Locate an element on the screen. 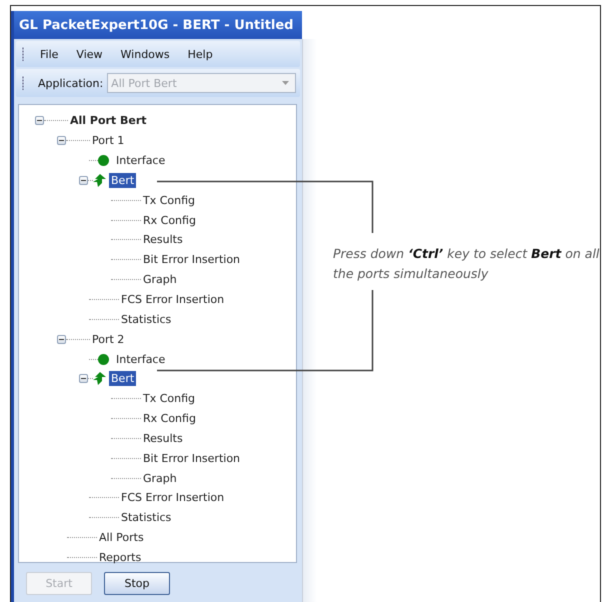 Image resolution: width=608 pixels, height=602 pixels. dropdown-caret-icon is located at coordinates (285, 83).